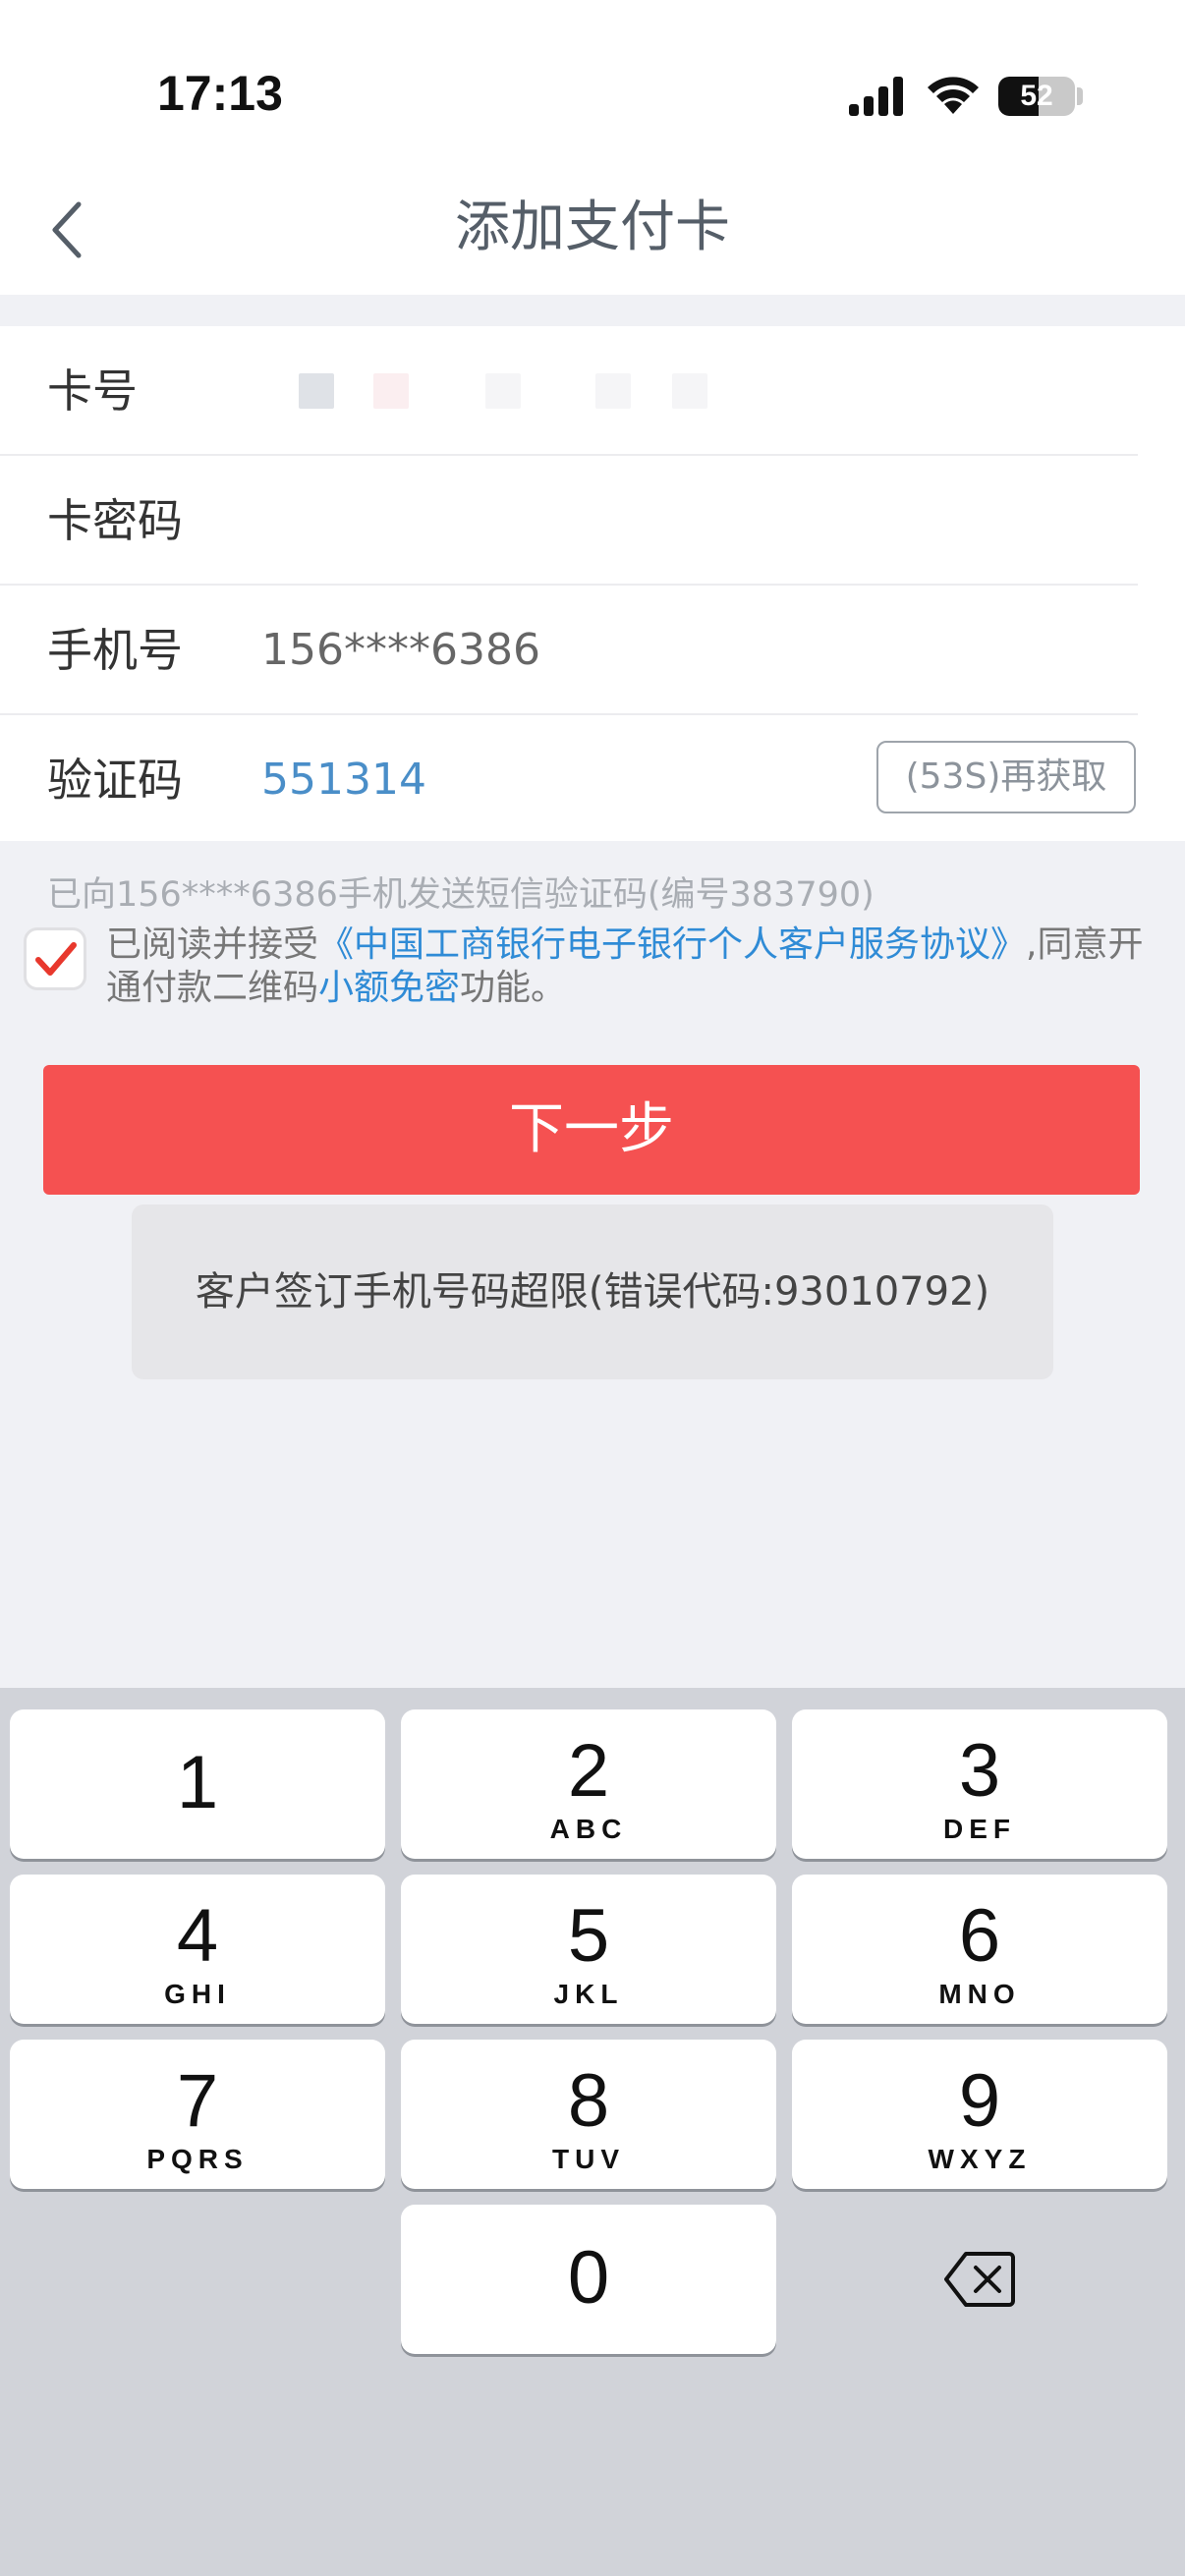 This screenshot has width=1185, height=2576. I want to click on key-digit: 0, so click(589, 2278).